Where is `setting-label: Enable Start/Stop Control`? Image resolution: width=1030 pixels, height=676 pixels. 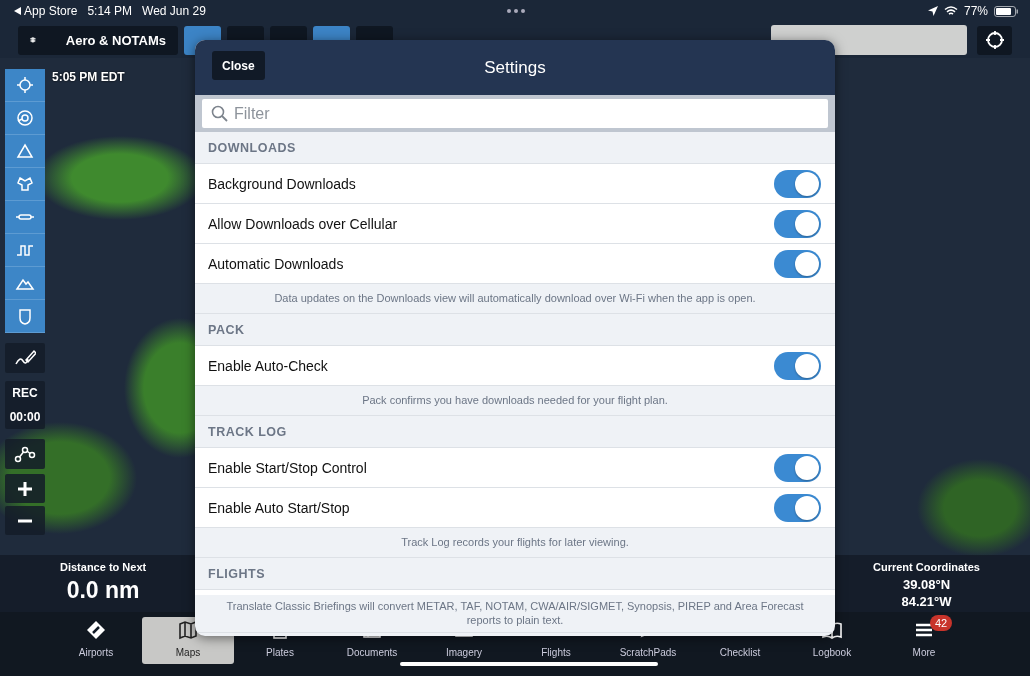 setting-label: Enable Start/Stop Control is located at coordinates (287, 467).